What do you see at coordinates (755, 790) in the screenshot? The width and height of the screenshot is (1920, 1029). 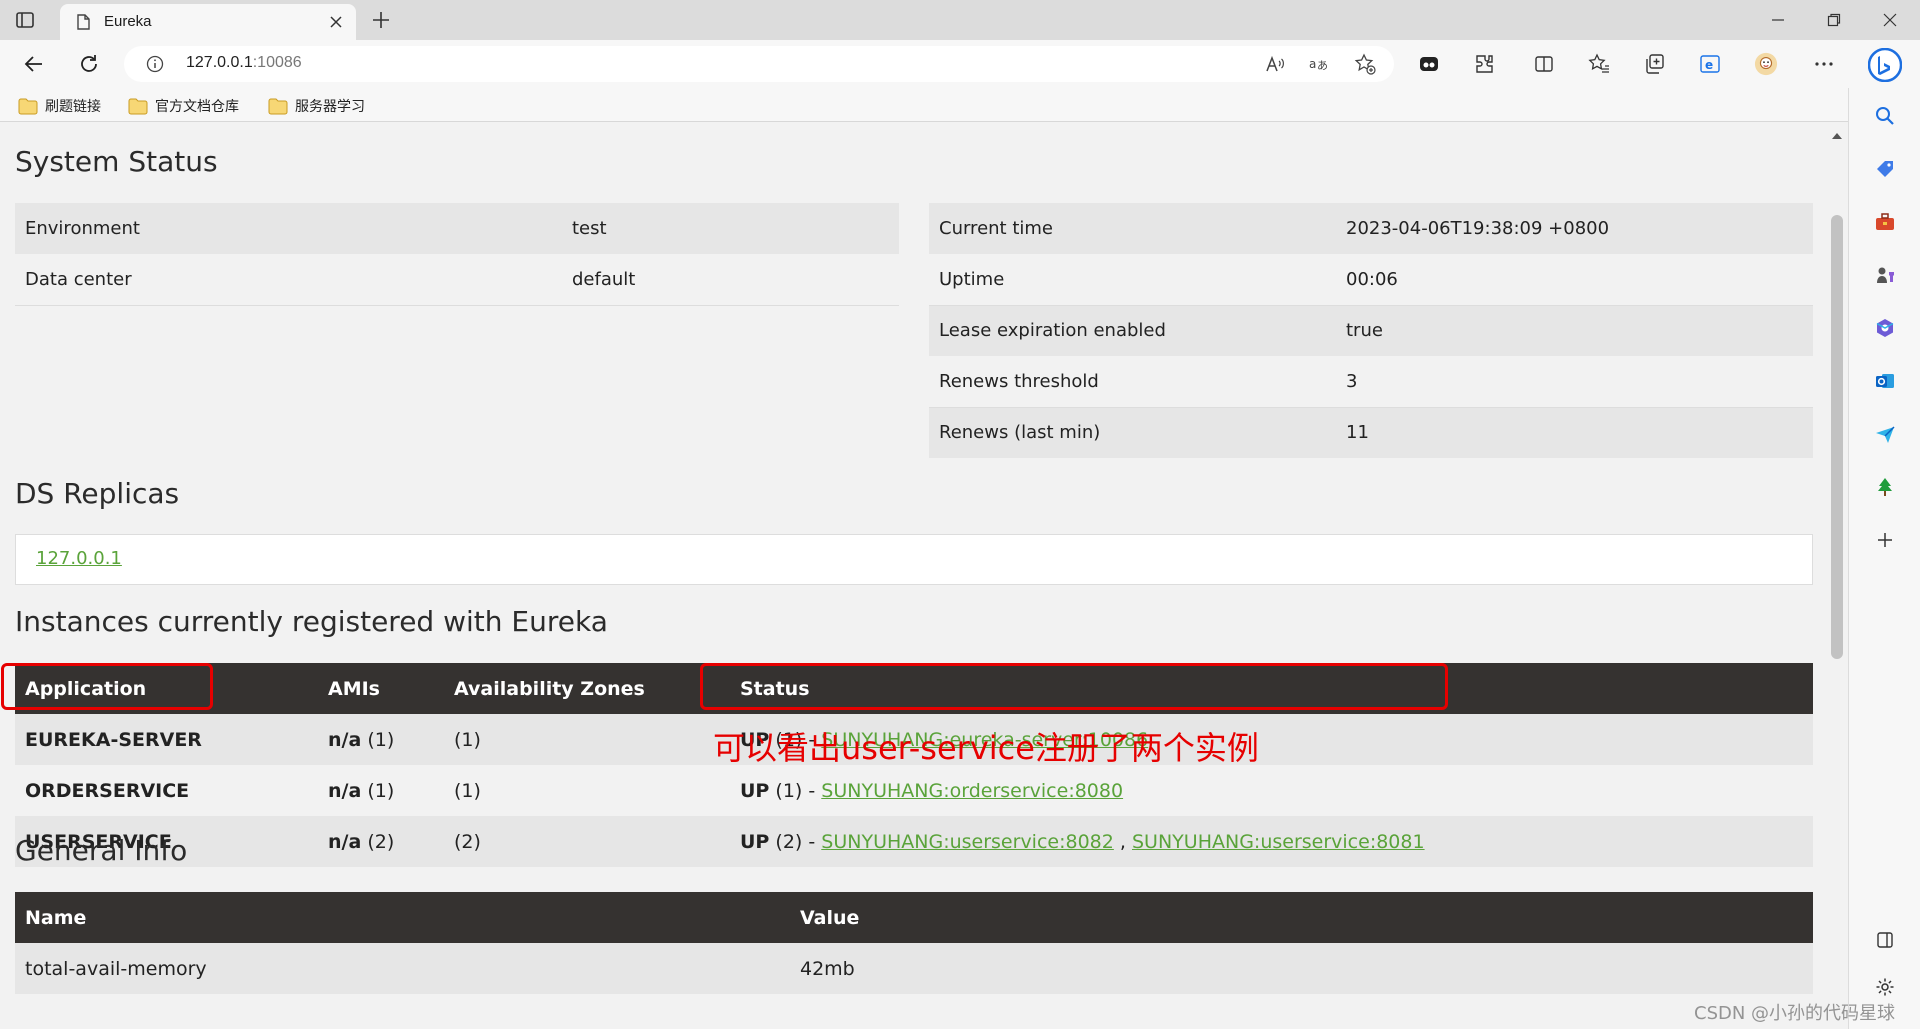 I see `status-up: UP` at bounding box center [755, 790].